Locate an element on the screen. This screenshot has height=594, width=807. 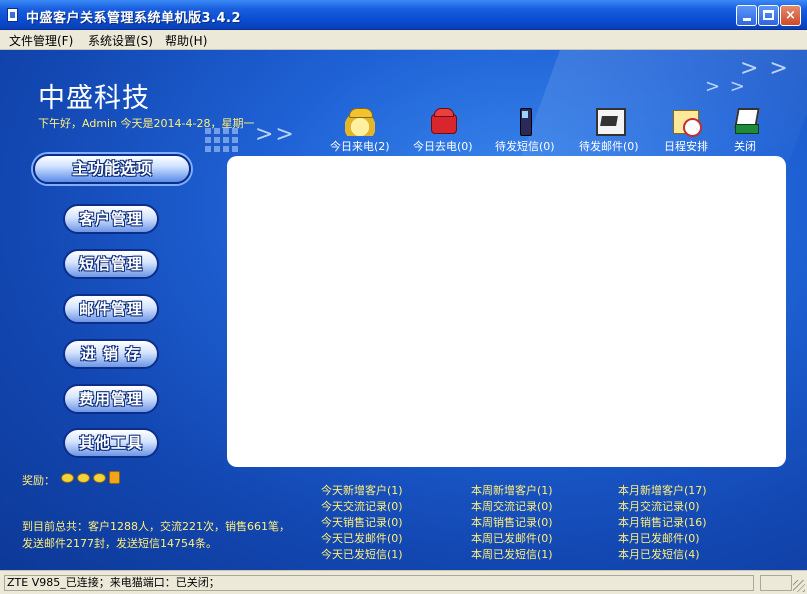
title-bar: 中盛客户关系管理系统单机版3.4.2 × is located at coordinates (403, 15).